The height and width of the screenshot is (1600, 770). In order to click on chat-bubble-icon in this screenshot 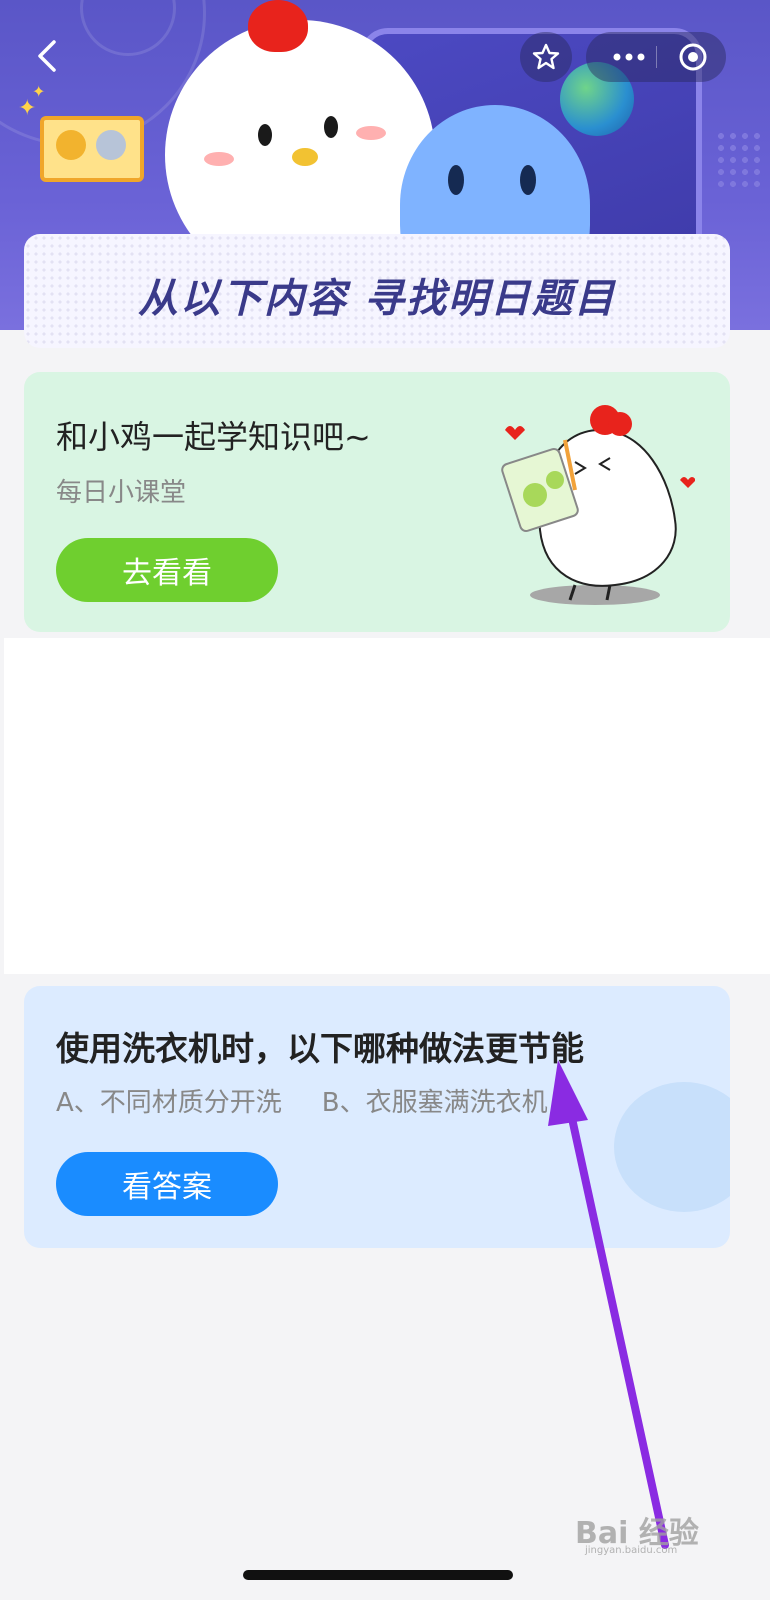, I will do `click(672, 1147)`.